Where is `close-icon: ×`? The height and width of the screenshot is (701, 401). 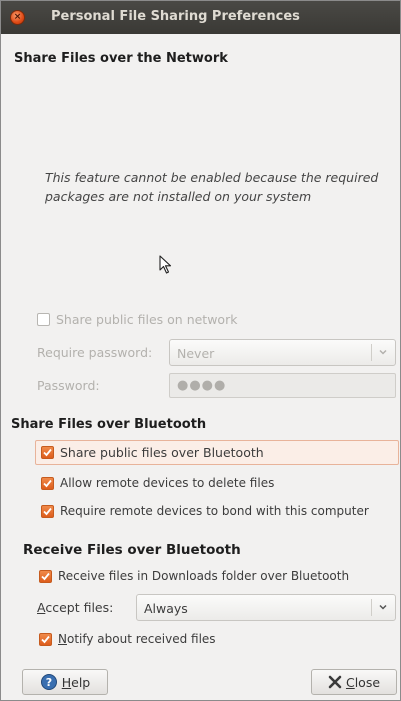
close-icon: × is located at coordinates (17, 17).